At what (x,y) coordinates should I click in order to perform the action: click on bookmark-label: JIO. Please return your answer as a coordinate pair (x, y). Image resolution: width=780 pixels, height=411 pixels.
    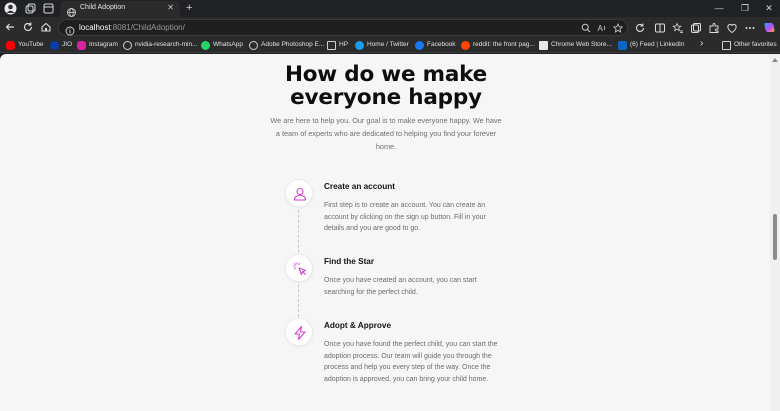
    Looking at the image, I should click on (67, 44).